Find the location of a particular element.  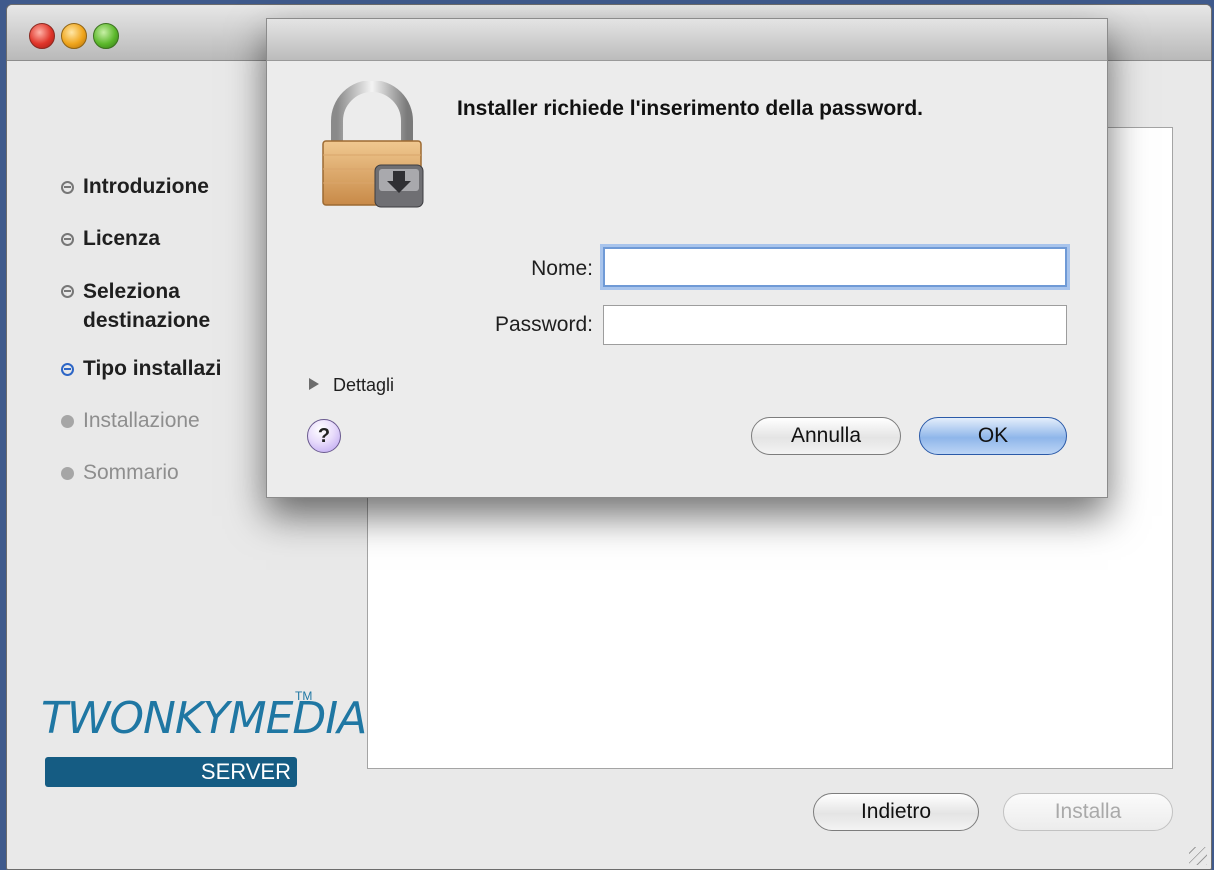

name-input is located at coordinates (835, 267).